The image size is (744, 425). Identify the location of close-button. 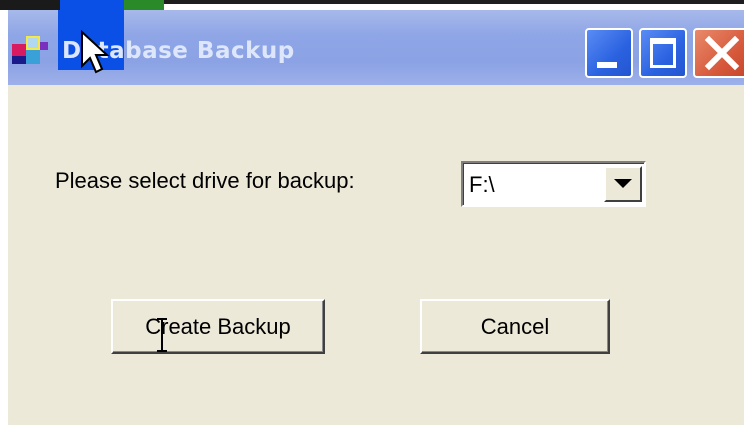
(718, 53).